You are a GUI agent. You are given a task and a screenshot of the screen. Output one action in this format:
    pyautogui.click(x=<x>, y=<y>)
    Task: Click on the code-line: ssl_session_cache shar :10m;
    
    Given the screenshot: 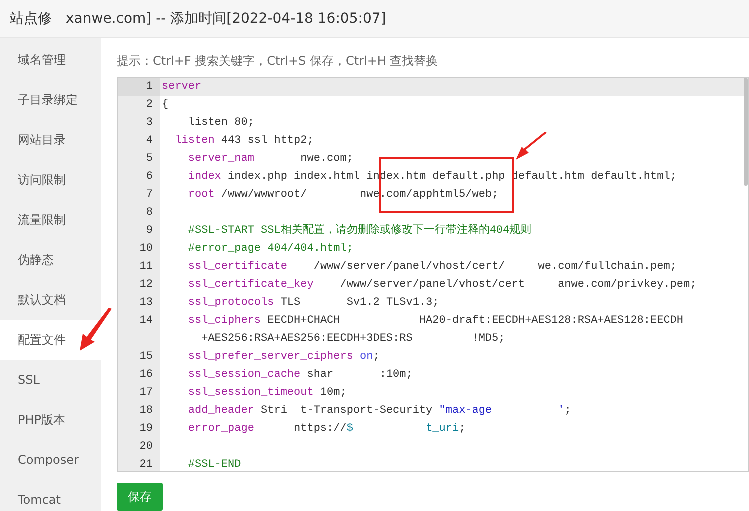 What is the action you would take?
    pyautogui.click(x=300, y=375)
    